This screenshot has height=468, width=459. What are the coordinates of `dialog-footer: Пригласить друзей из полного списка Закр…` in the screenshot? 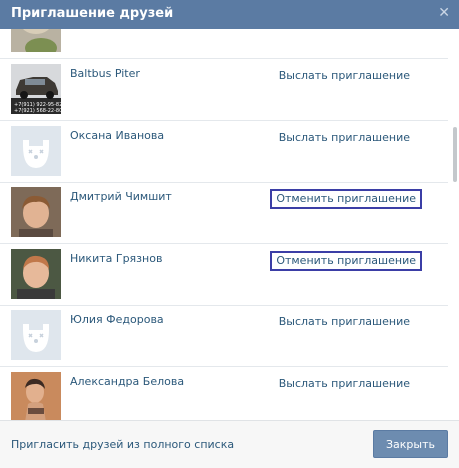 It's located at (229, 444).